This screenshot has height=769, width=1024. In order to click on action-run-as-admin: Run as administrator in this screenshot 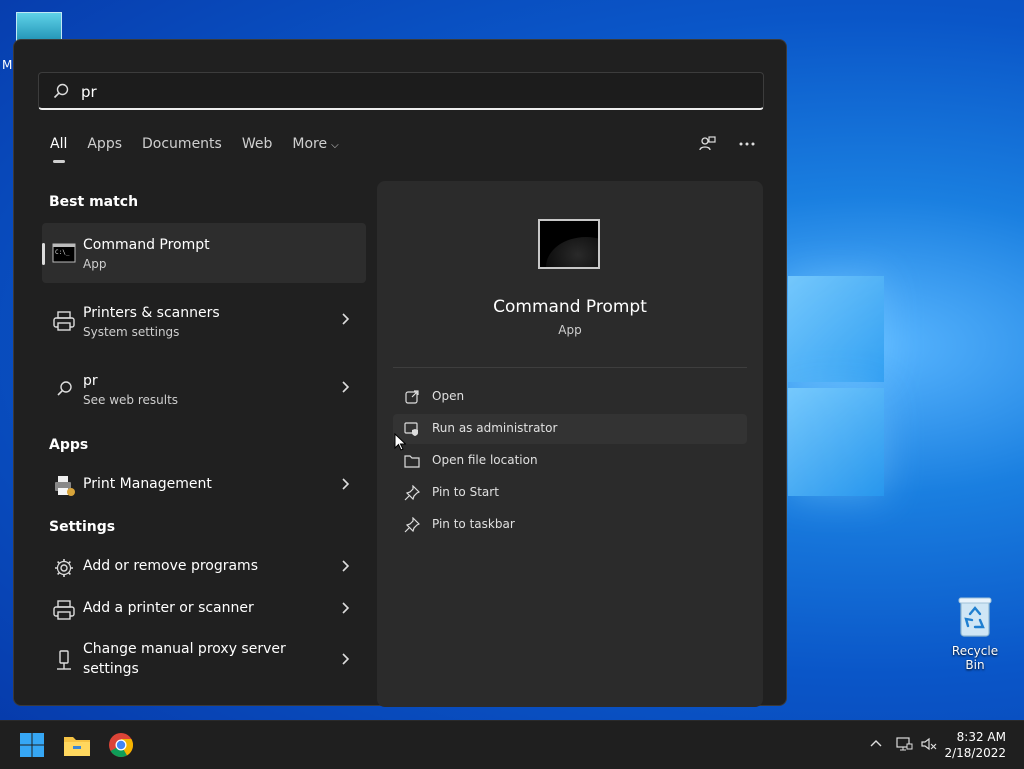, I will do `click(570, 429)`.